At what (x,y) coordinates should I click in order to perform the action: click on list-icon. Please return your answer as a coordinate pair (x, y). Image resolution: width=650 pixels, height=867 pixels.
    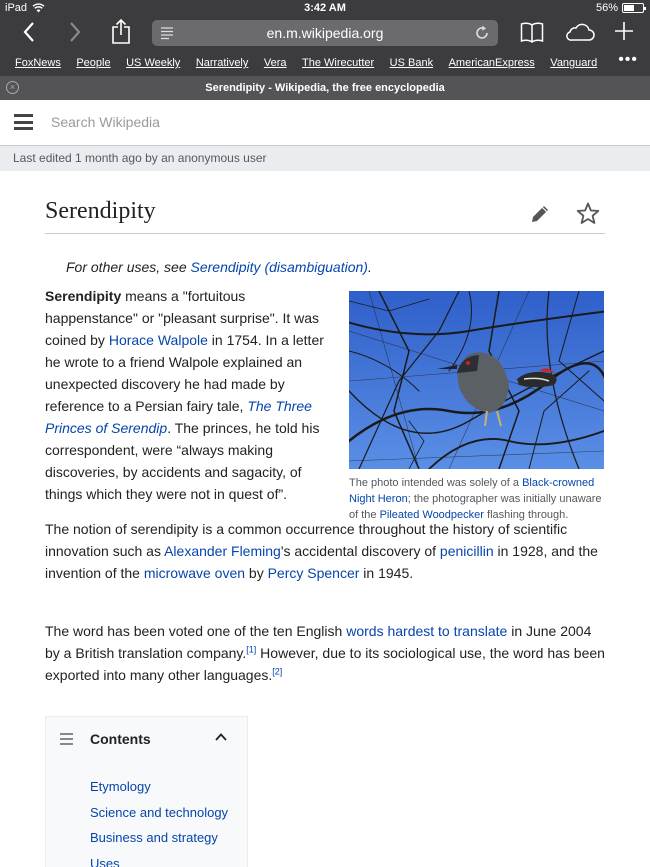
    Looking at the image, I should click on (66, 740).